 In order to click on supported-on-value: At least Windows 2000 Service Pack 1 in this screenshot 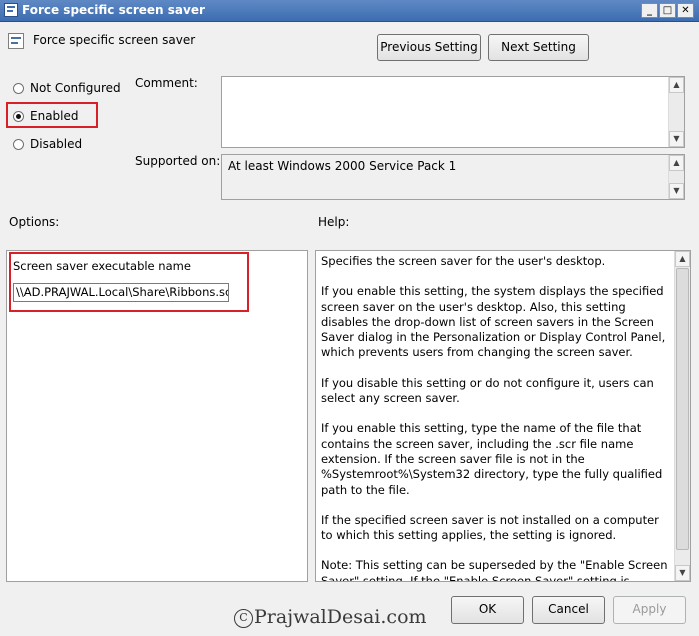, I will do `click(342, 166)`.